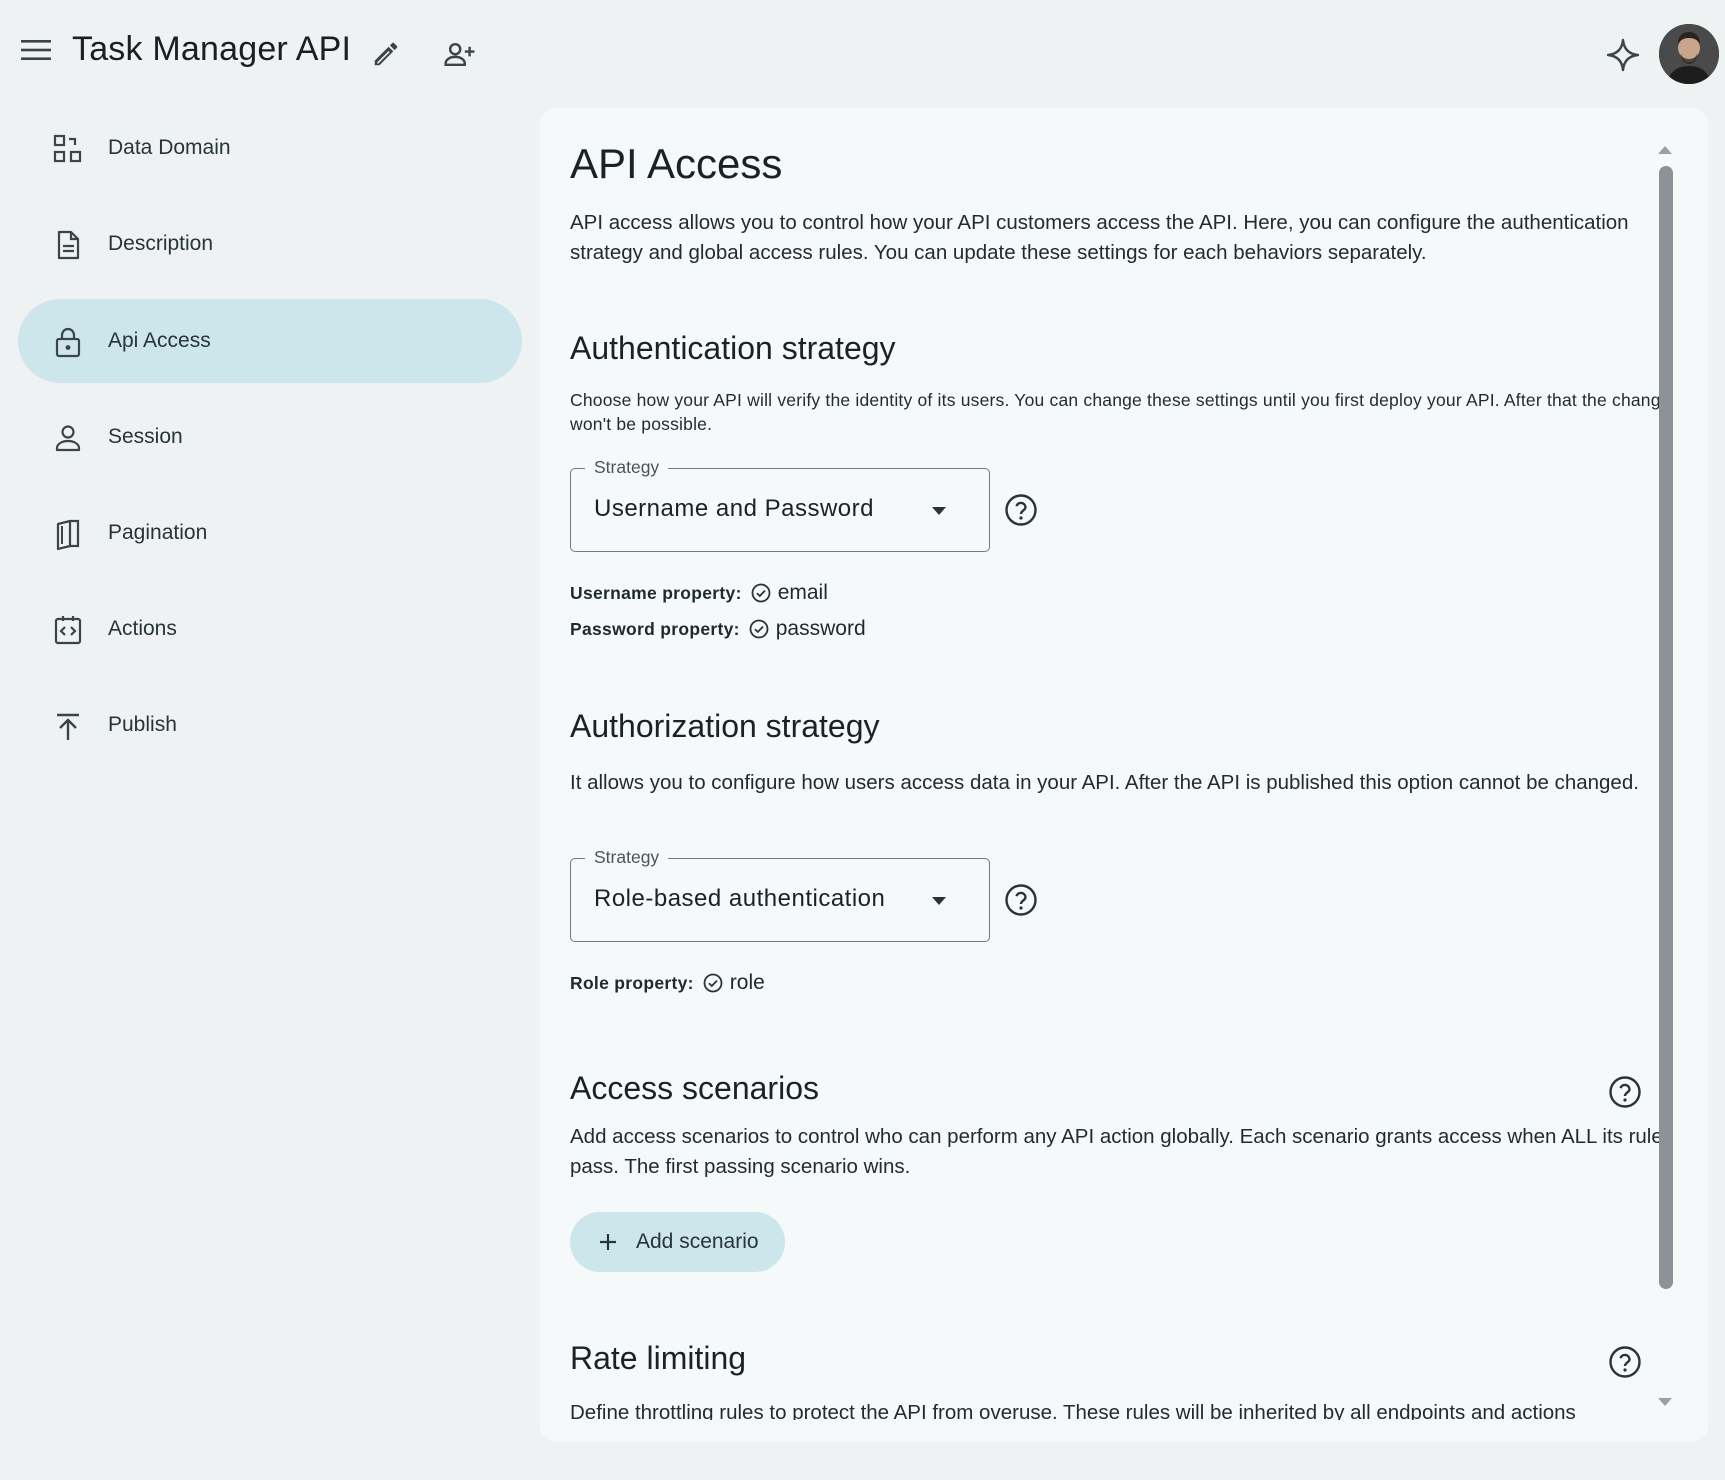 The height and width of the screenshot is (1480, 1725). Describe the element at coordinates (632, 982) in the screenshot. I see `role-property-label: Role property:` at that location.